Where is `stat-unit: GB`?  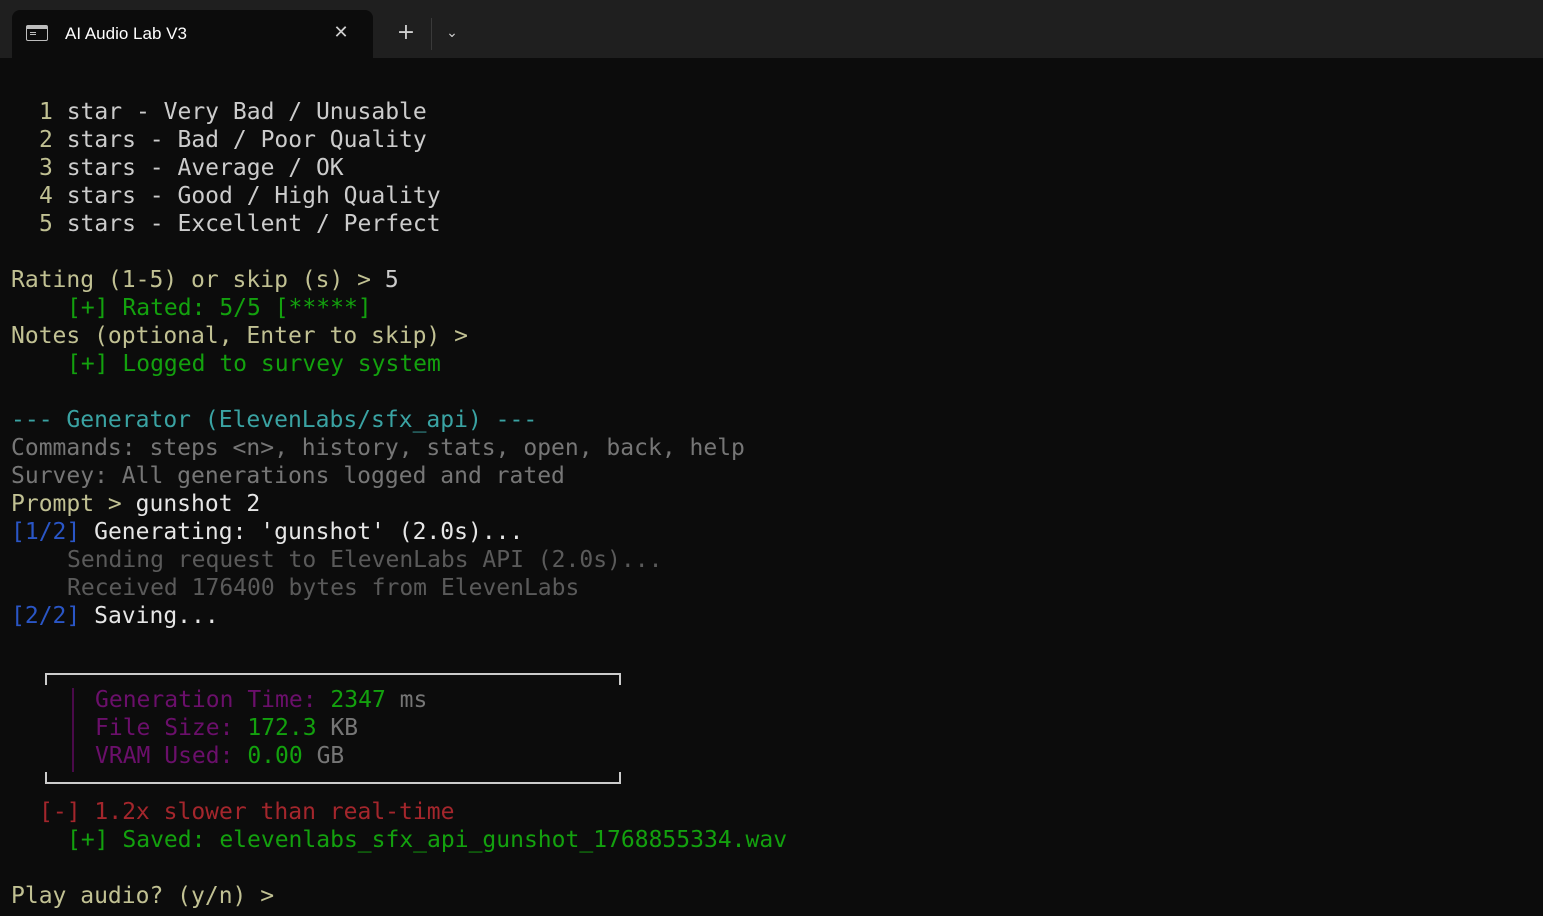
stat-unit: GB is located at coordinates (323, 756).